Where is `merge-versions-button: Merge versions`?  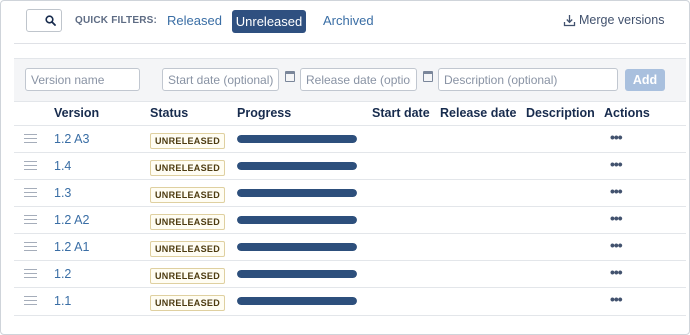
merge-versions-button: Merge versions is located at coordinates (613, 20).